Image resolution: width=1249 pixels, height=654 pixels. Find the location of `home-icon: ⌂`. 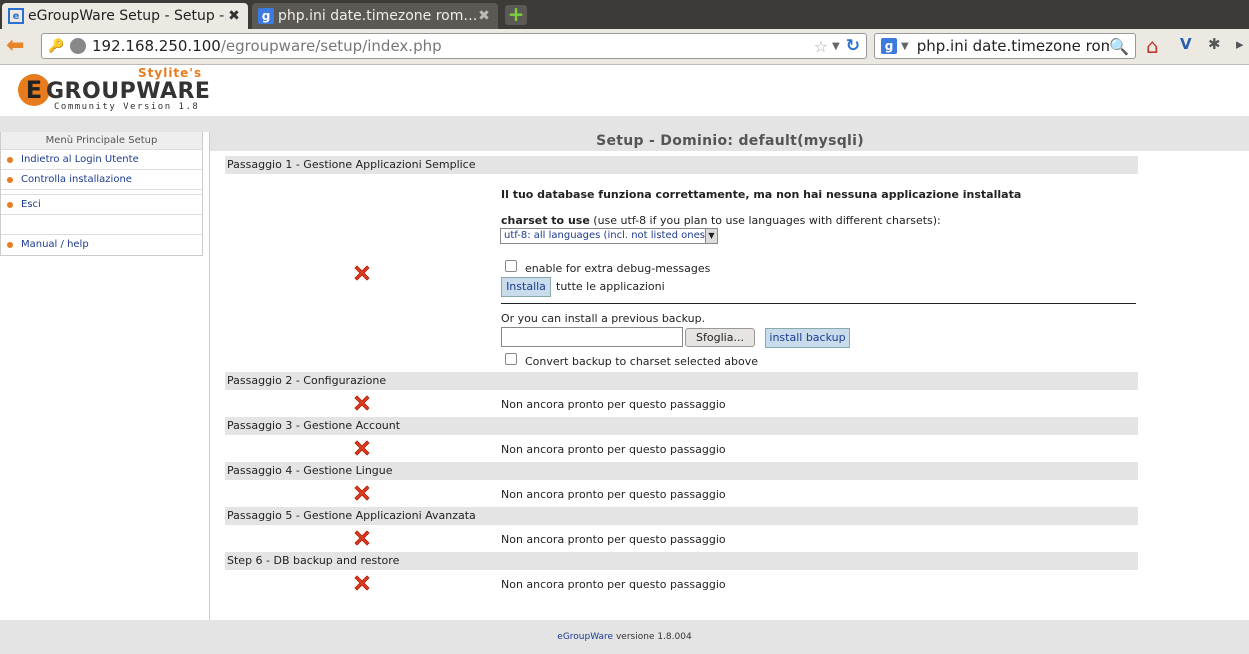

home-icon: ⌂ is located at coordinates (1158, 46).